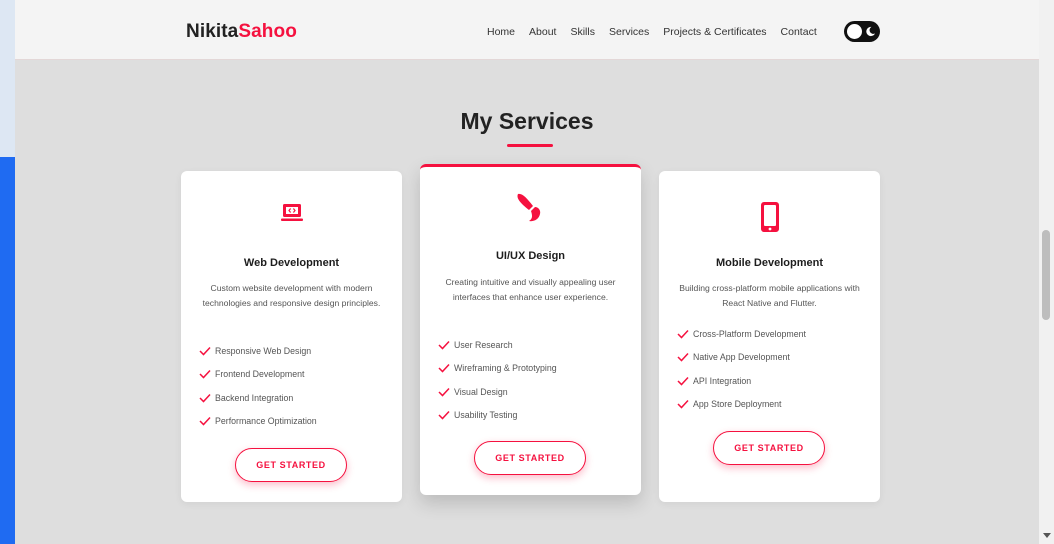 The height and width of the screenshot is (544, 1054). What do you see at coordinates (854, 31) in the screenshot?
I see `toggle-knob` at bounding box center [854, 31].